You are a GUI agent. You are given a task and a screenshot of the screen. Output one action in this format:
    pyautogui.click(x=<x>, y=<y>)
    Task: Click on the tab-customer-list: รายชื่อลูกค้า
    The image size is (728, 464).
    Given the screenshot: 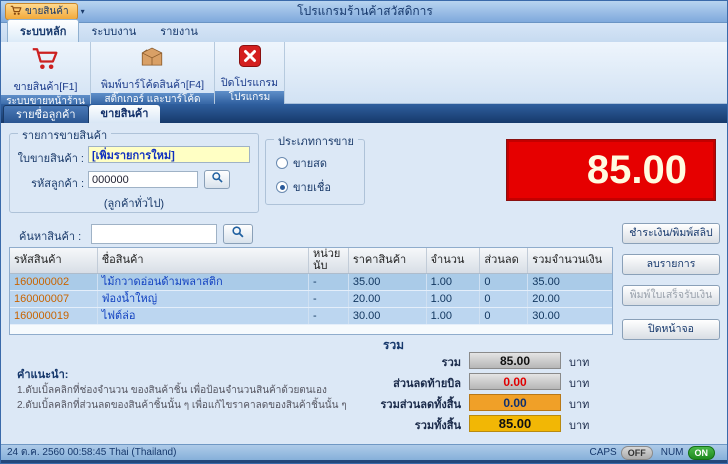 What is the action you would take?
    pyautogui.click(x=46, y=114)
    